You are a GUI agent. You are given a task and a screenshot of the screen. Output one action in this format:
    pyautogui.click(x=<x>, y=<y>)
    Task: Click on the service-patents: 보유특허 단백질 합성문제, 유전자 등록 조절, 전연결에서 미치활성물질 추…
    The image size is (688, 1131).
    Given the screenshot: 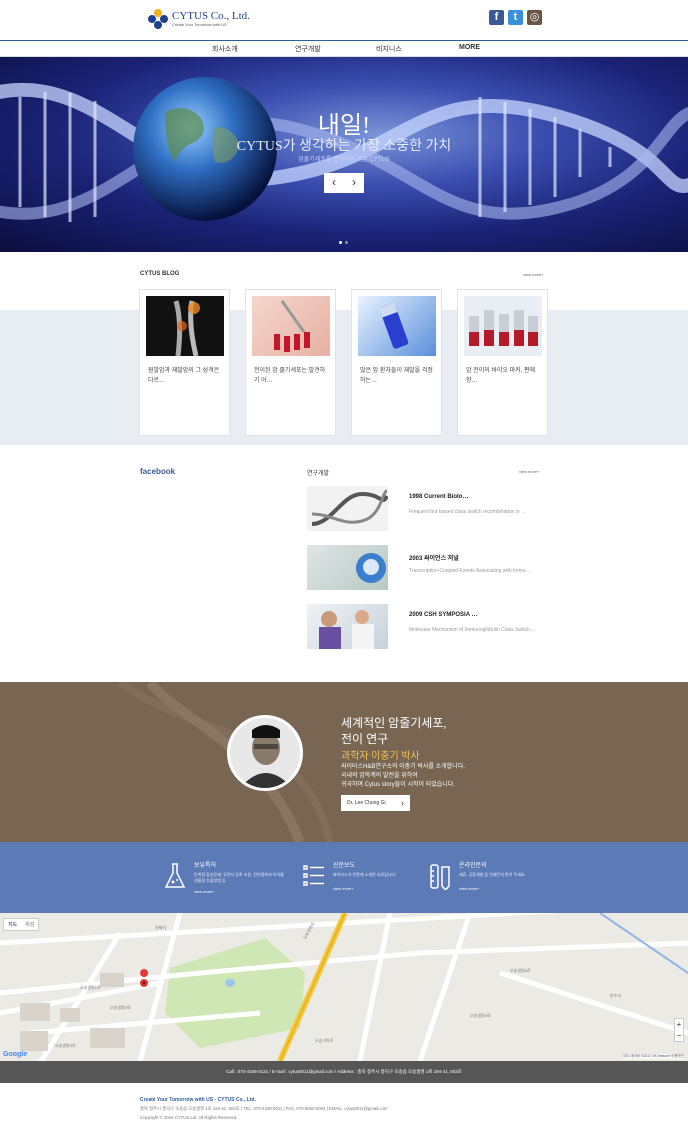 What is the action you would take?
    pyautogui.click(x=229, y=880)
    